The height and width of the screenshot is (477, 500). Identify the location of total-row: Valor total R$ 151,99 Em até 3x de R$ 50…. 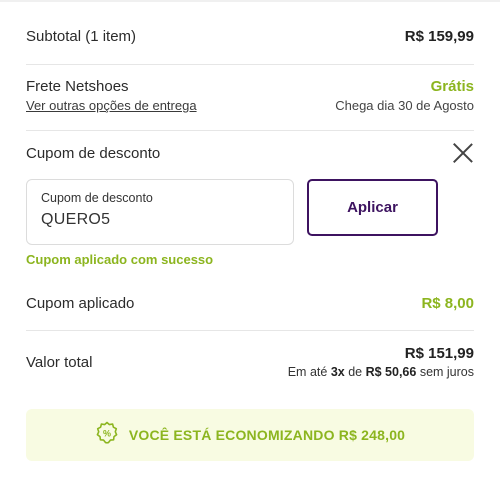
(250, 362).